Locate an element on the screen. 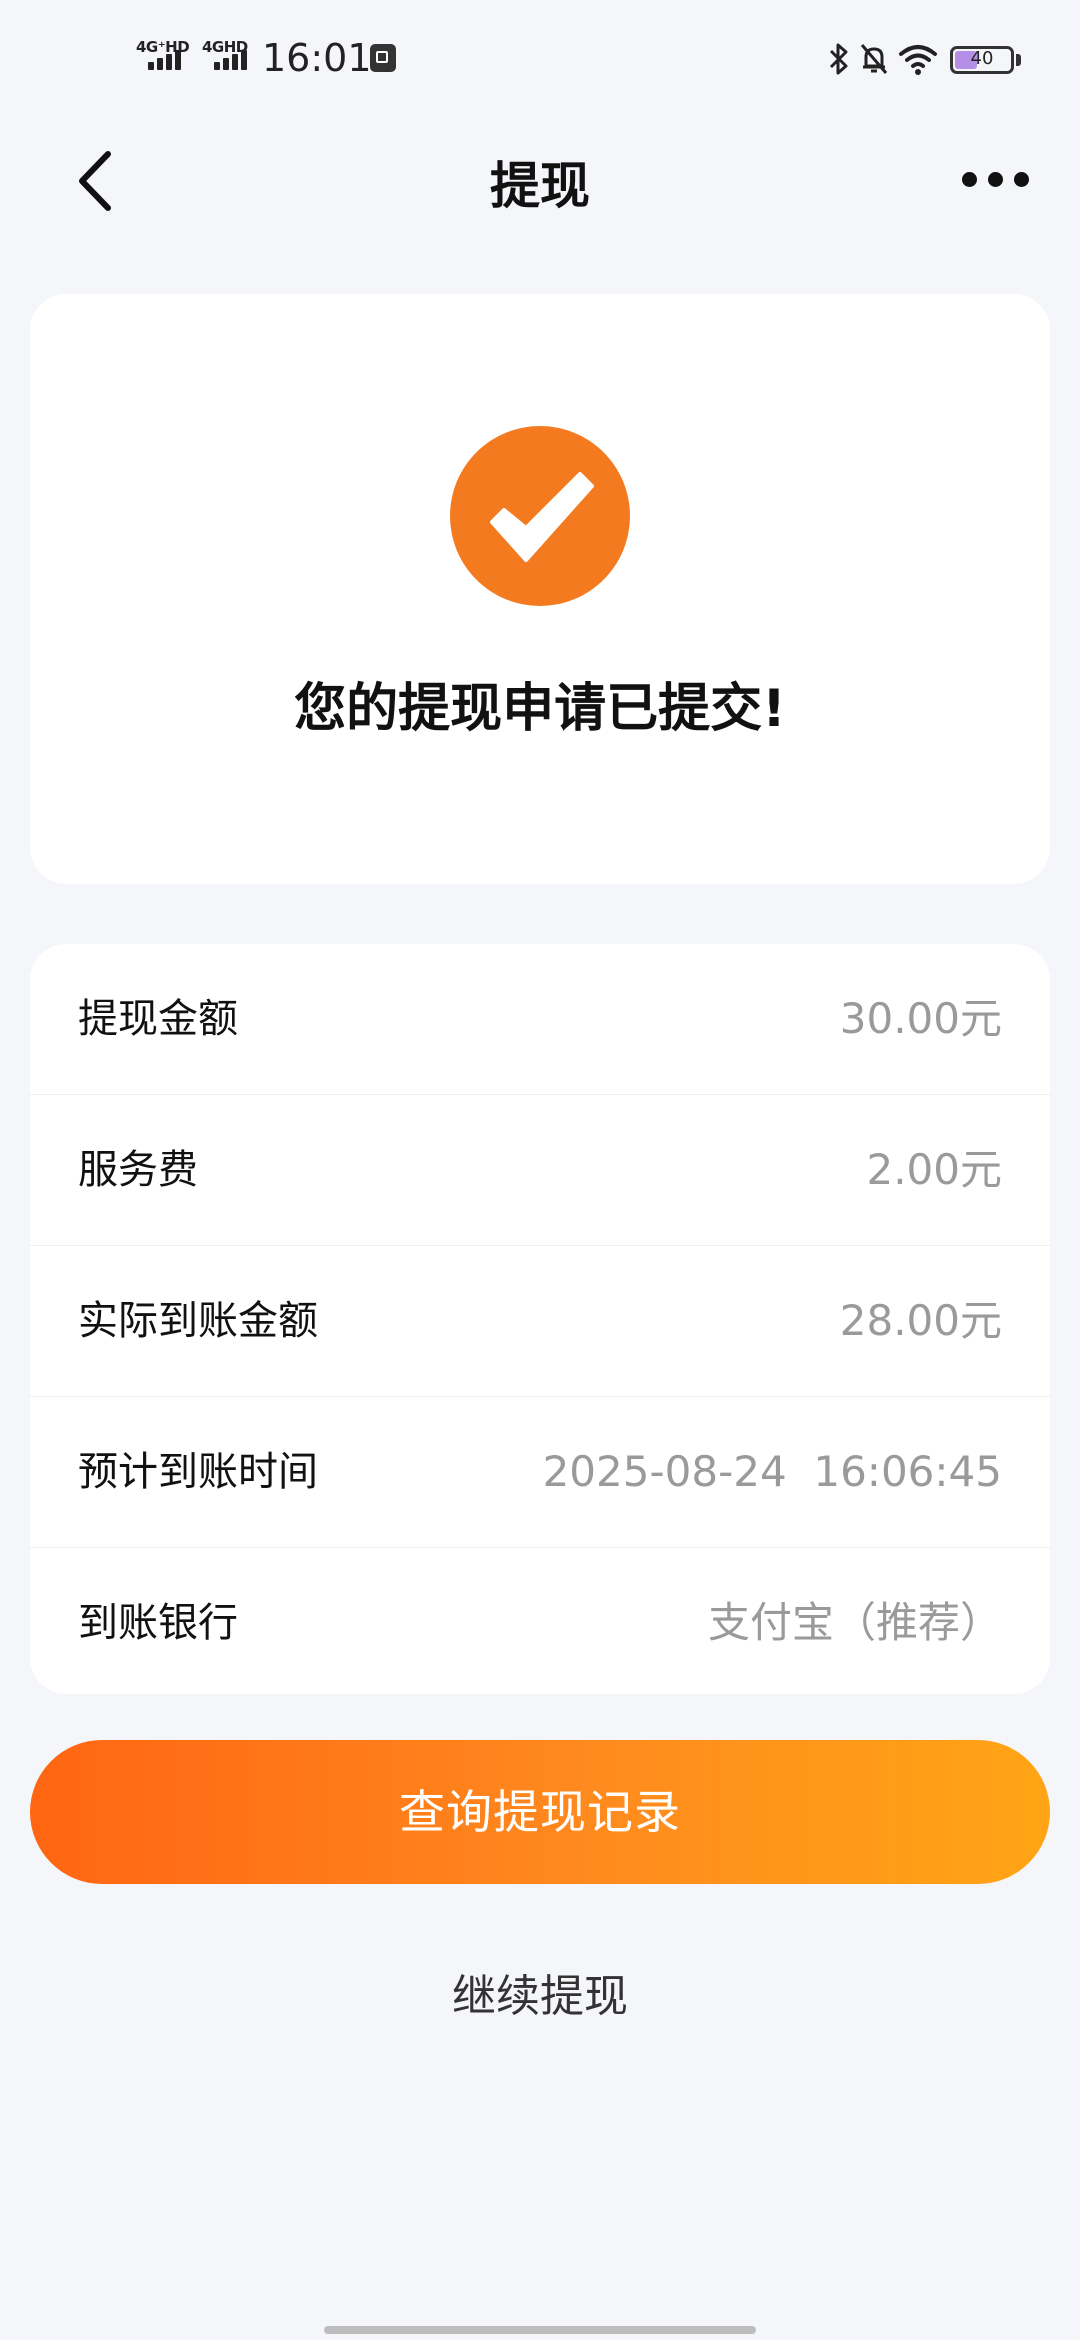 This screenshot has width=1080, height=2340. detail-label: 提现金额 is located at coordinates (158, 1019).